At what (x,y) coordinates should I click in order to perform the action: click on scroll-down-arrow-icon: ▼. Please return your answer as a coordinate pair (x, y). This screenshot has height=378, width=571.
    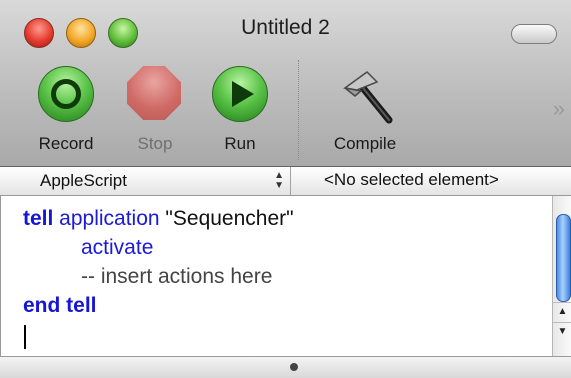
    Looking at the image, I should click on (562, 331).